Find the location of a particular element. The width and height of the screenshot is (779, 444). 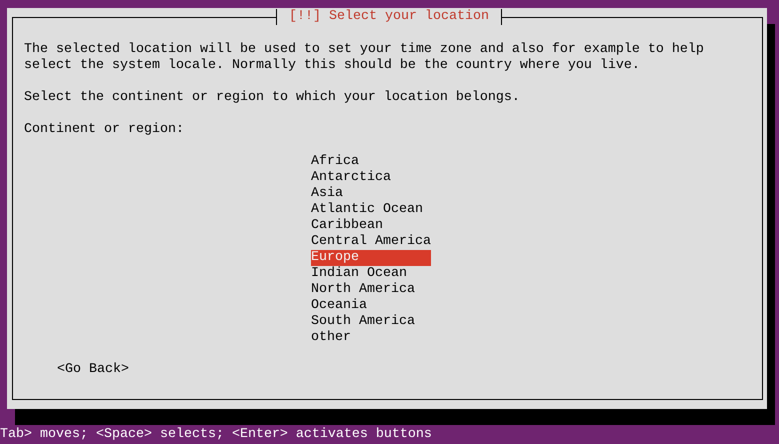

field-label: Continent or region: is located at coordinates (104, 130).